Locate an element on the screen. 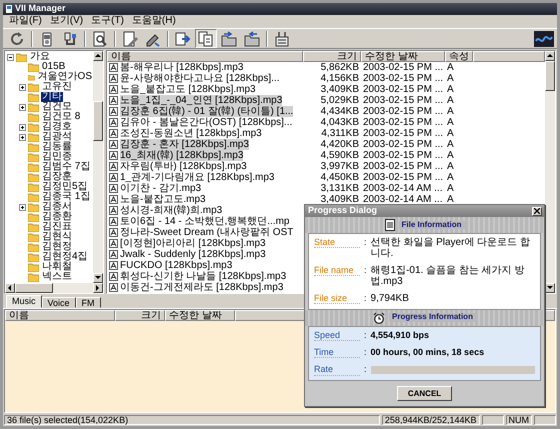 The height and width of the screenshot is (429, 560). file-size: 4,311KB is located at coordinates (340, 133).